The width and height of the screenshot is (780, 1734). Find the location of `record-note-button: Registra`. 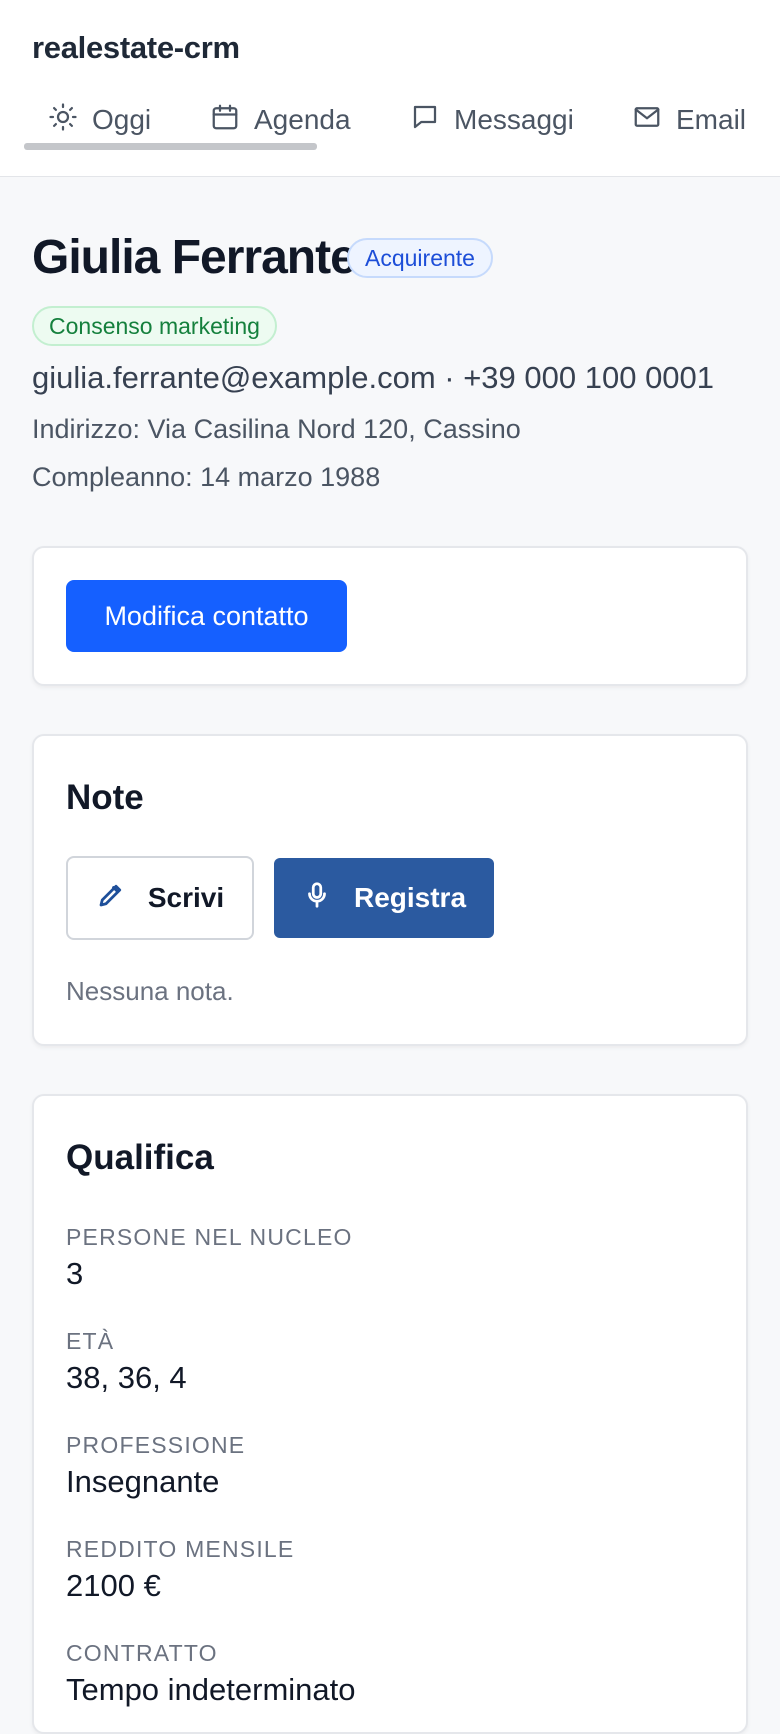

record-note-button: Registra is located at coordinates (384, 898).